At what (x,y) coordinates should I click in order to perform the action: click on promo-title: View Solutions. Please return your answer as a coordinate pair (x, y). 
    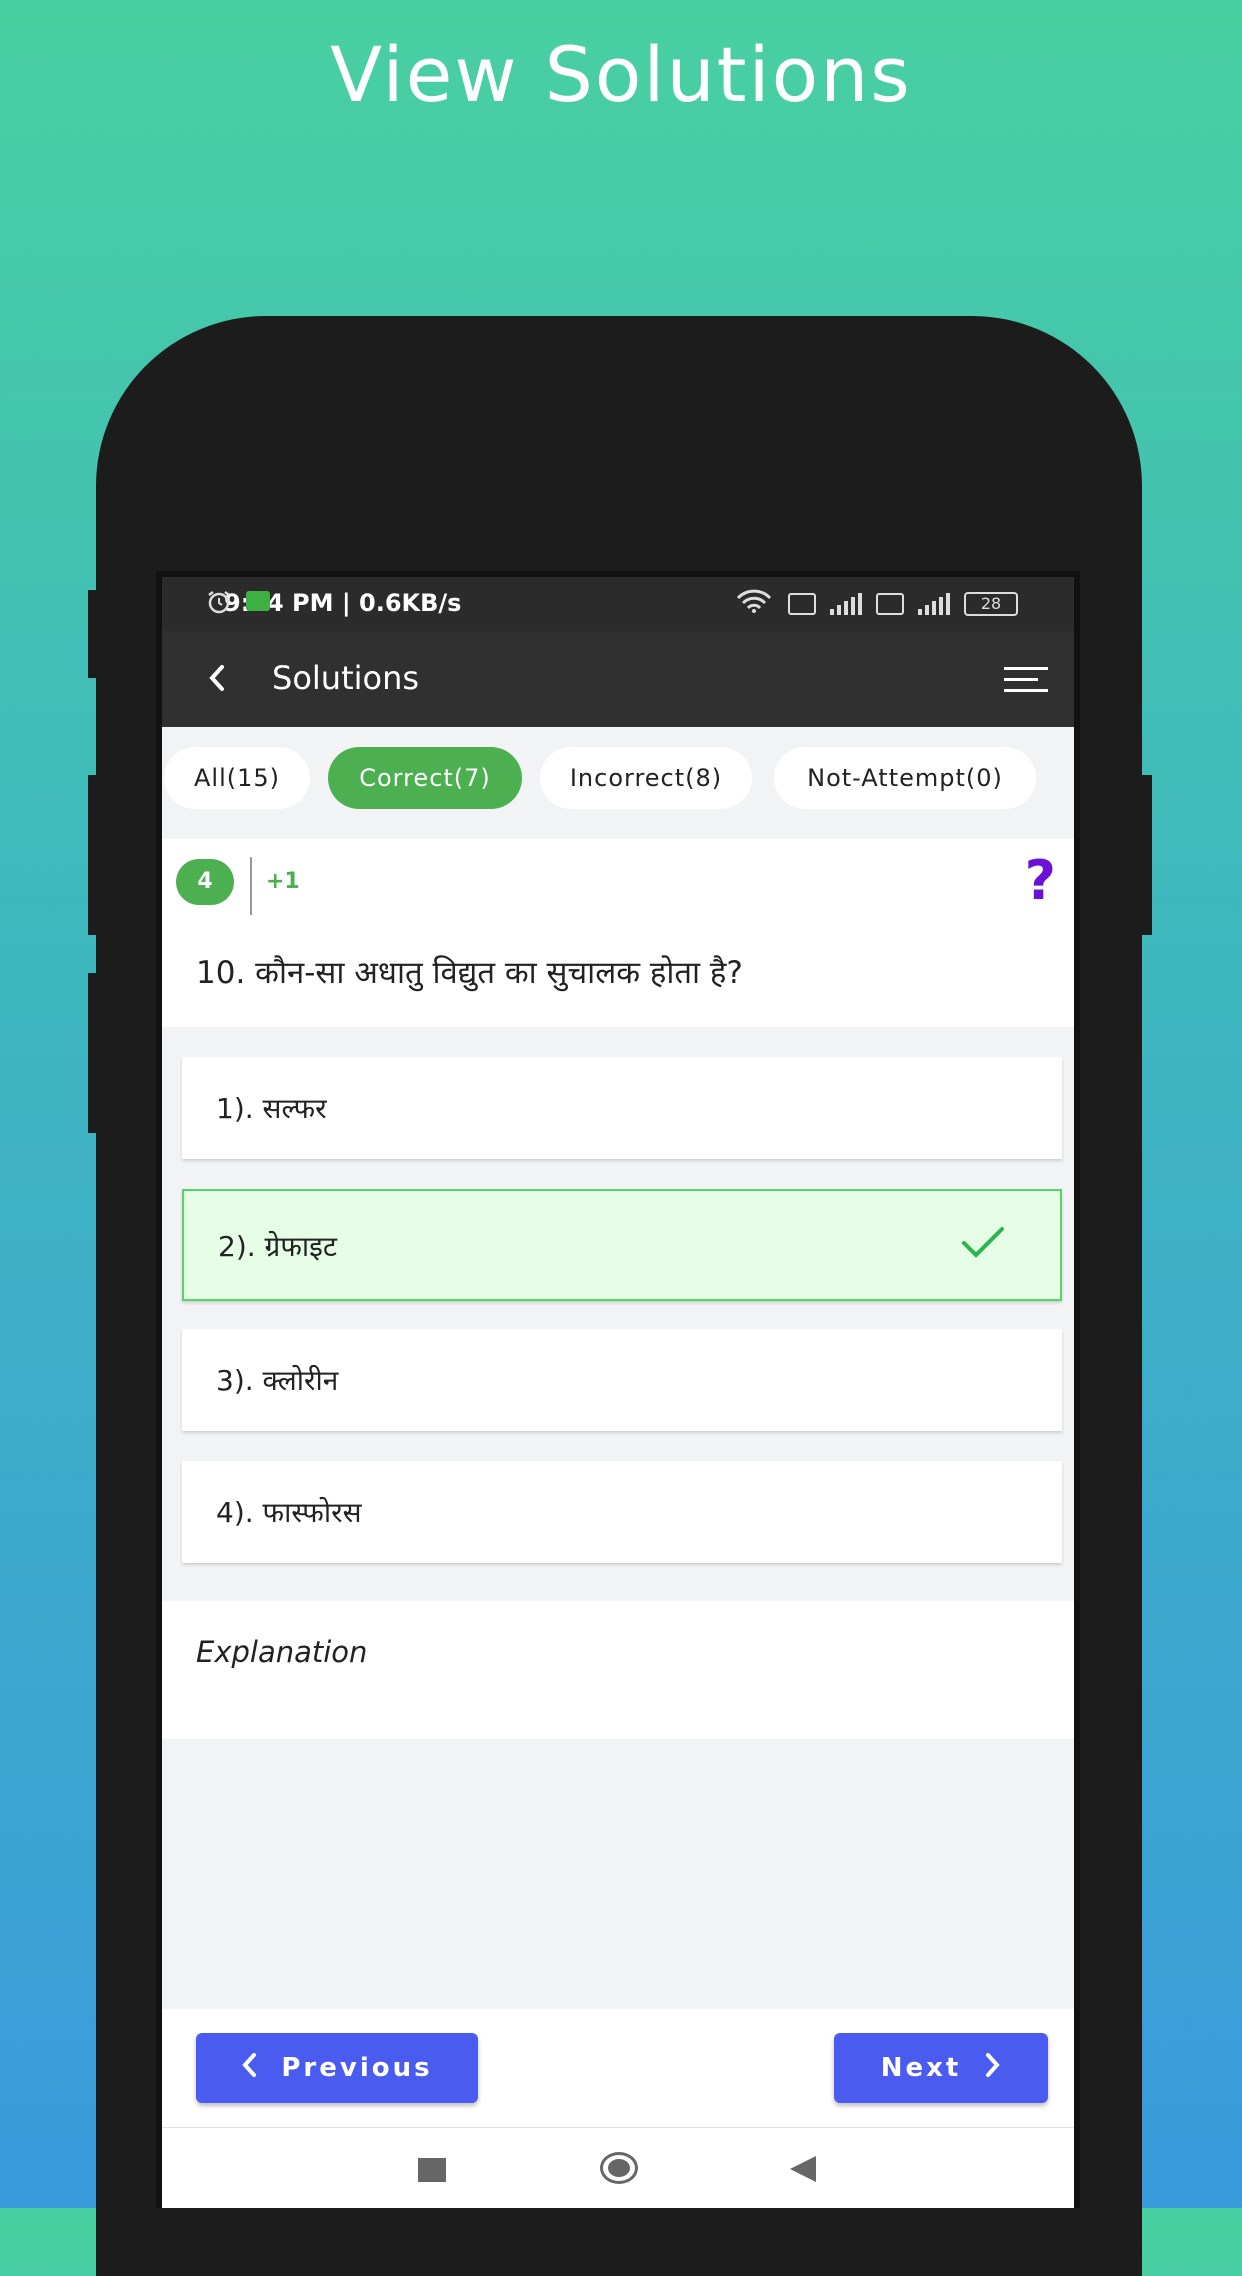
    Looking at the image, I should click on (621, 74).